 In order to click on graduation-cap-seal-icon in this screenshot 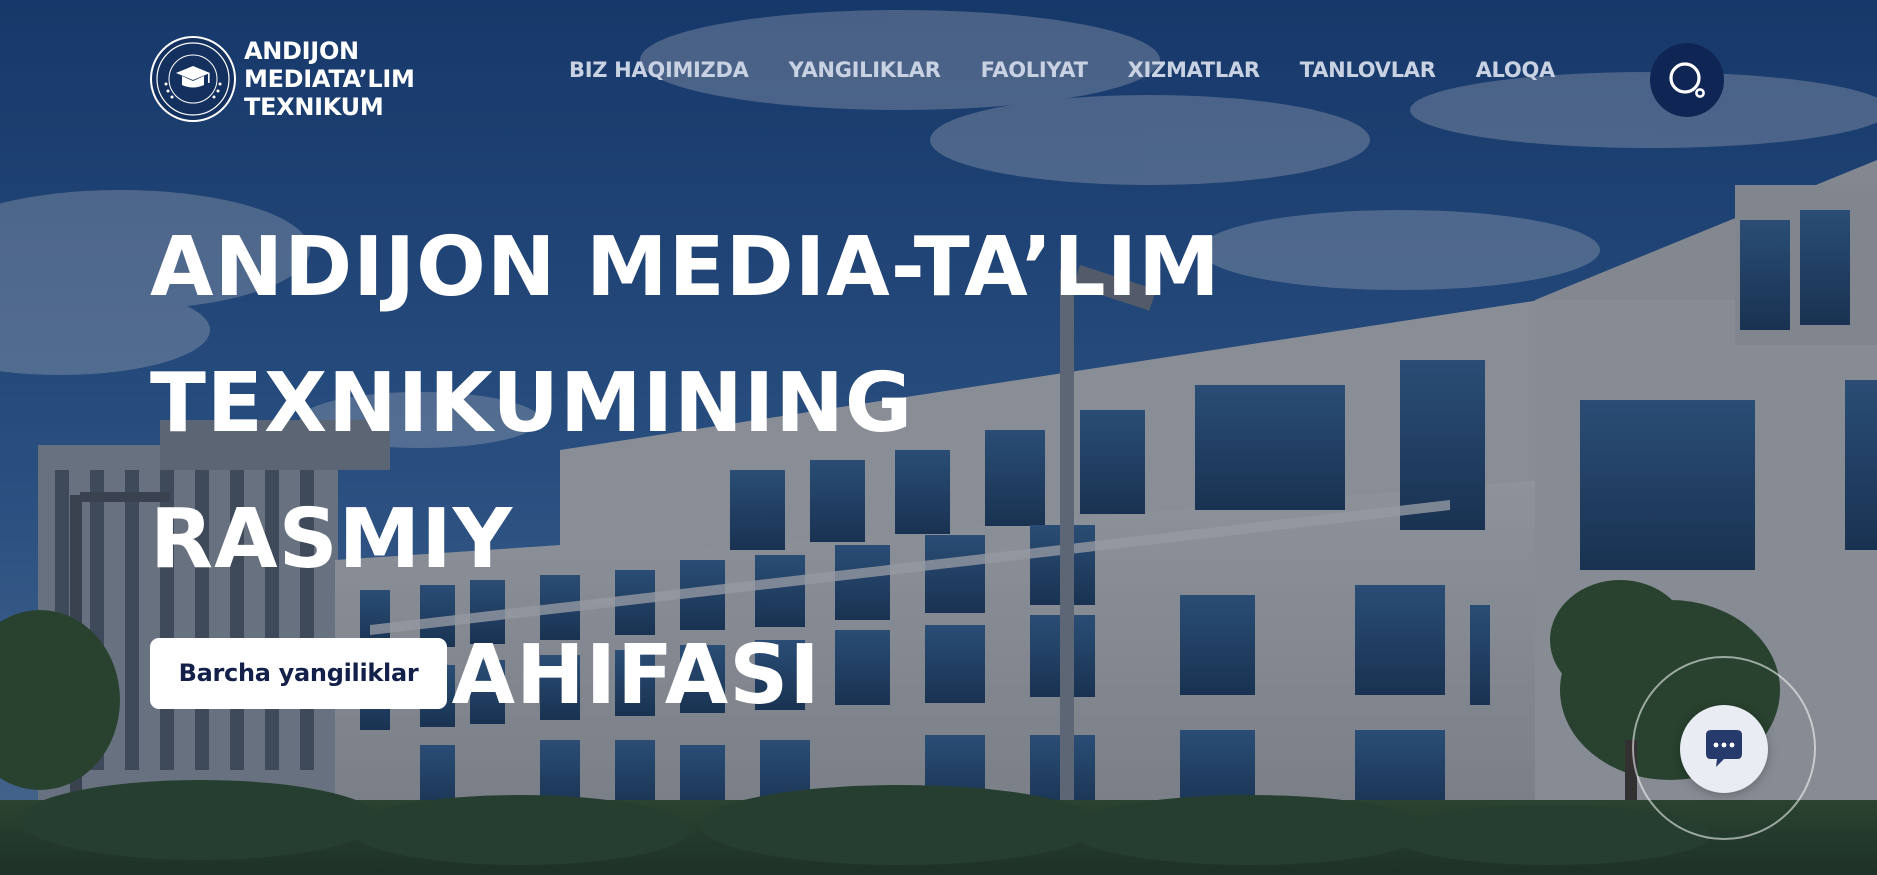, I will do `click(193, 79)`.